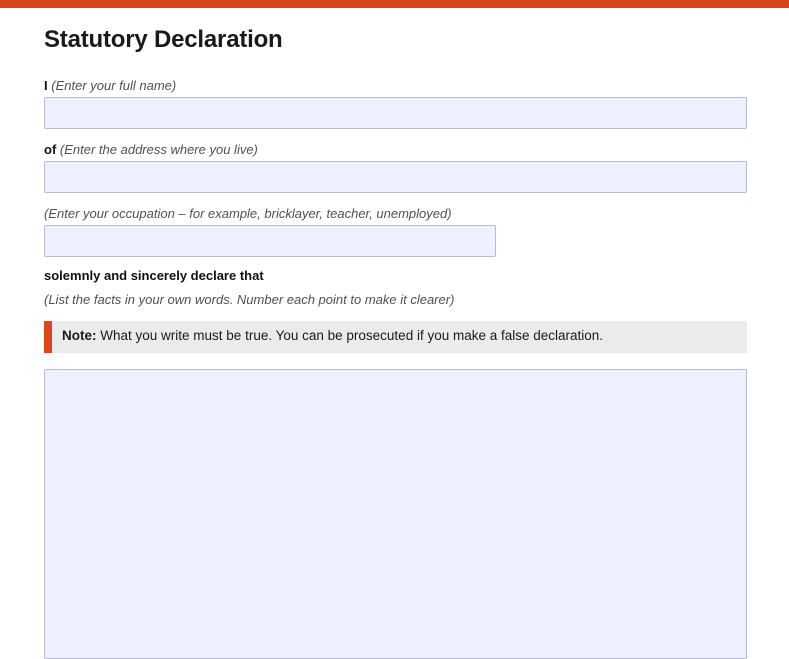  I want to click on declaration-heading: solemnly and sincerely declare that, so click(154, 275).